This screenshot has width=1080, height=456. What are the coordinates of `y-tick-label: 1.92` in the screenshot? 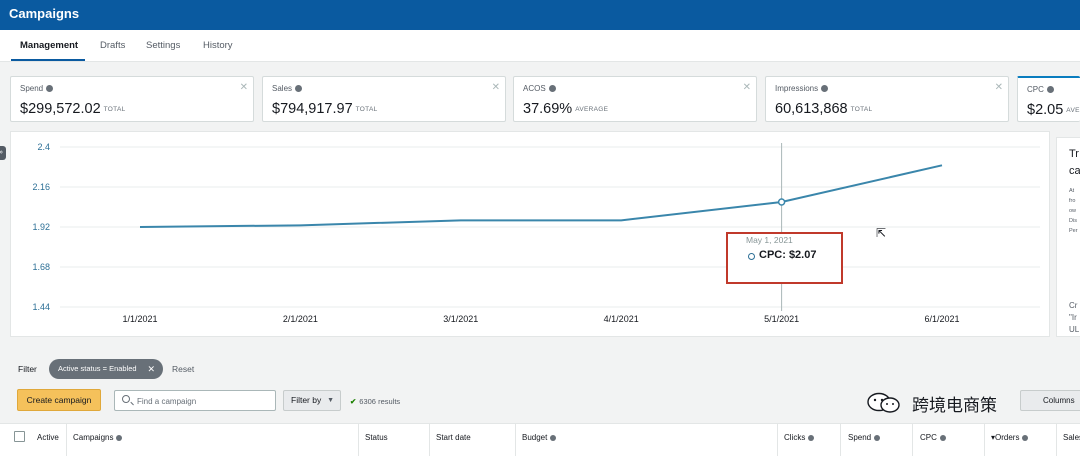 It's located at (41, 227).